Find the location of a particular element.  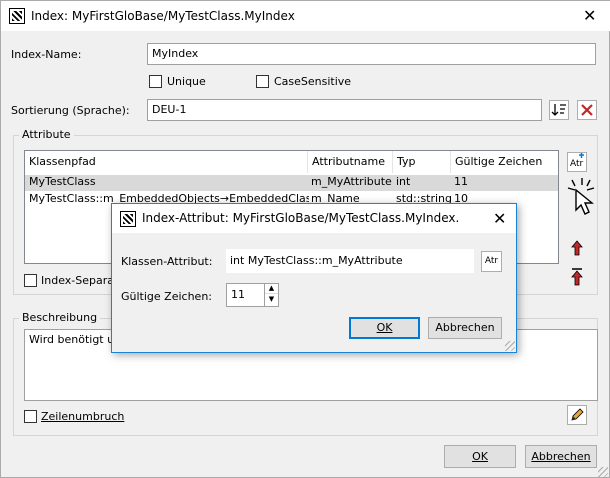

sort-order-button is located at coordinates (559, 110).